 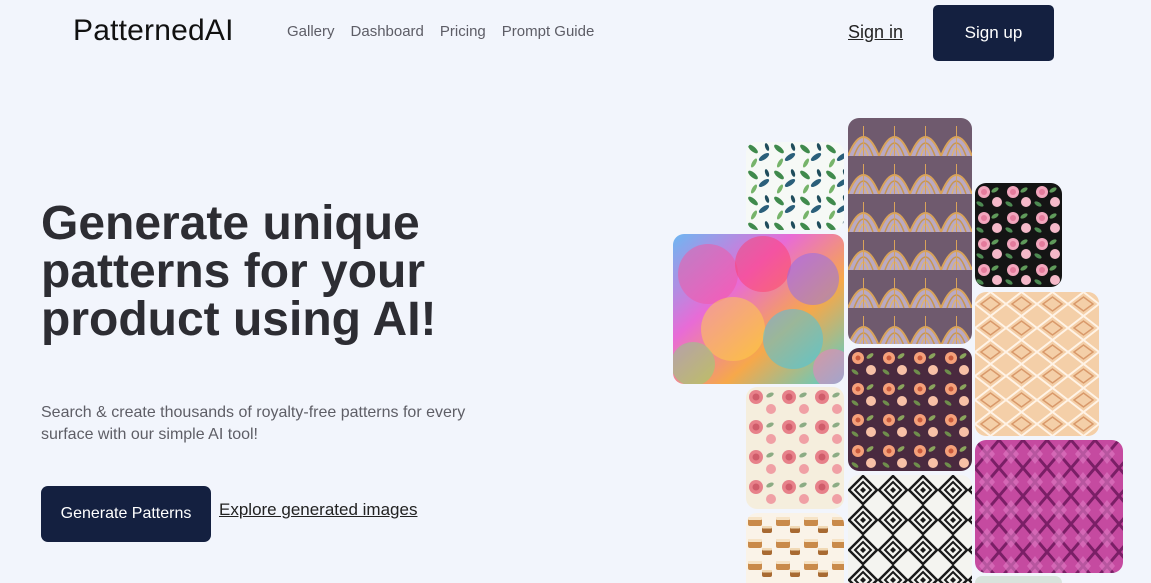 I want to click on purple-floral-pattern-tile, so click(x=910, y=409).